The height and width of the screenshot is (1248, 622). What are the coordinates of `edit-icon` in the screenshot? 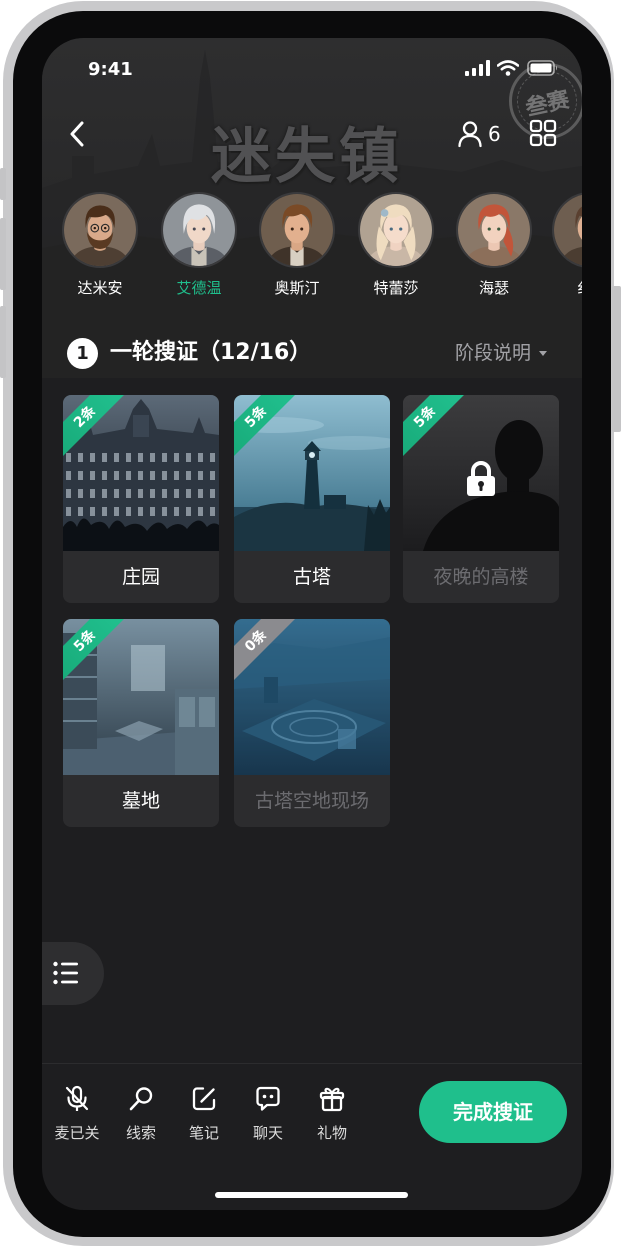 It's located at (204, 1099).